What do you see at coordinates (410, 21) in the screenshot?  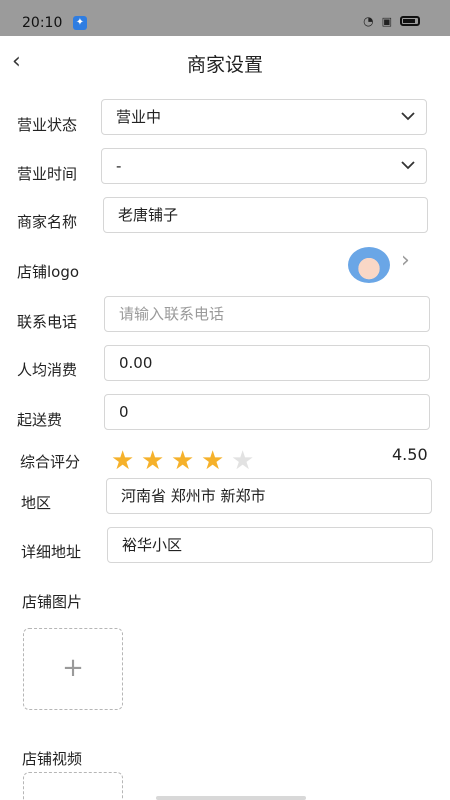 I see `battery-icon` at bounding box center [410, 21].